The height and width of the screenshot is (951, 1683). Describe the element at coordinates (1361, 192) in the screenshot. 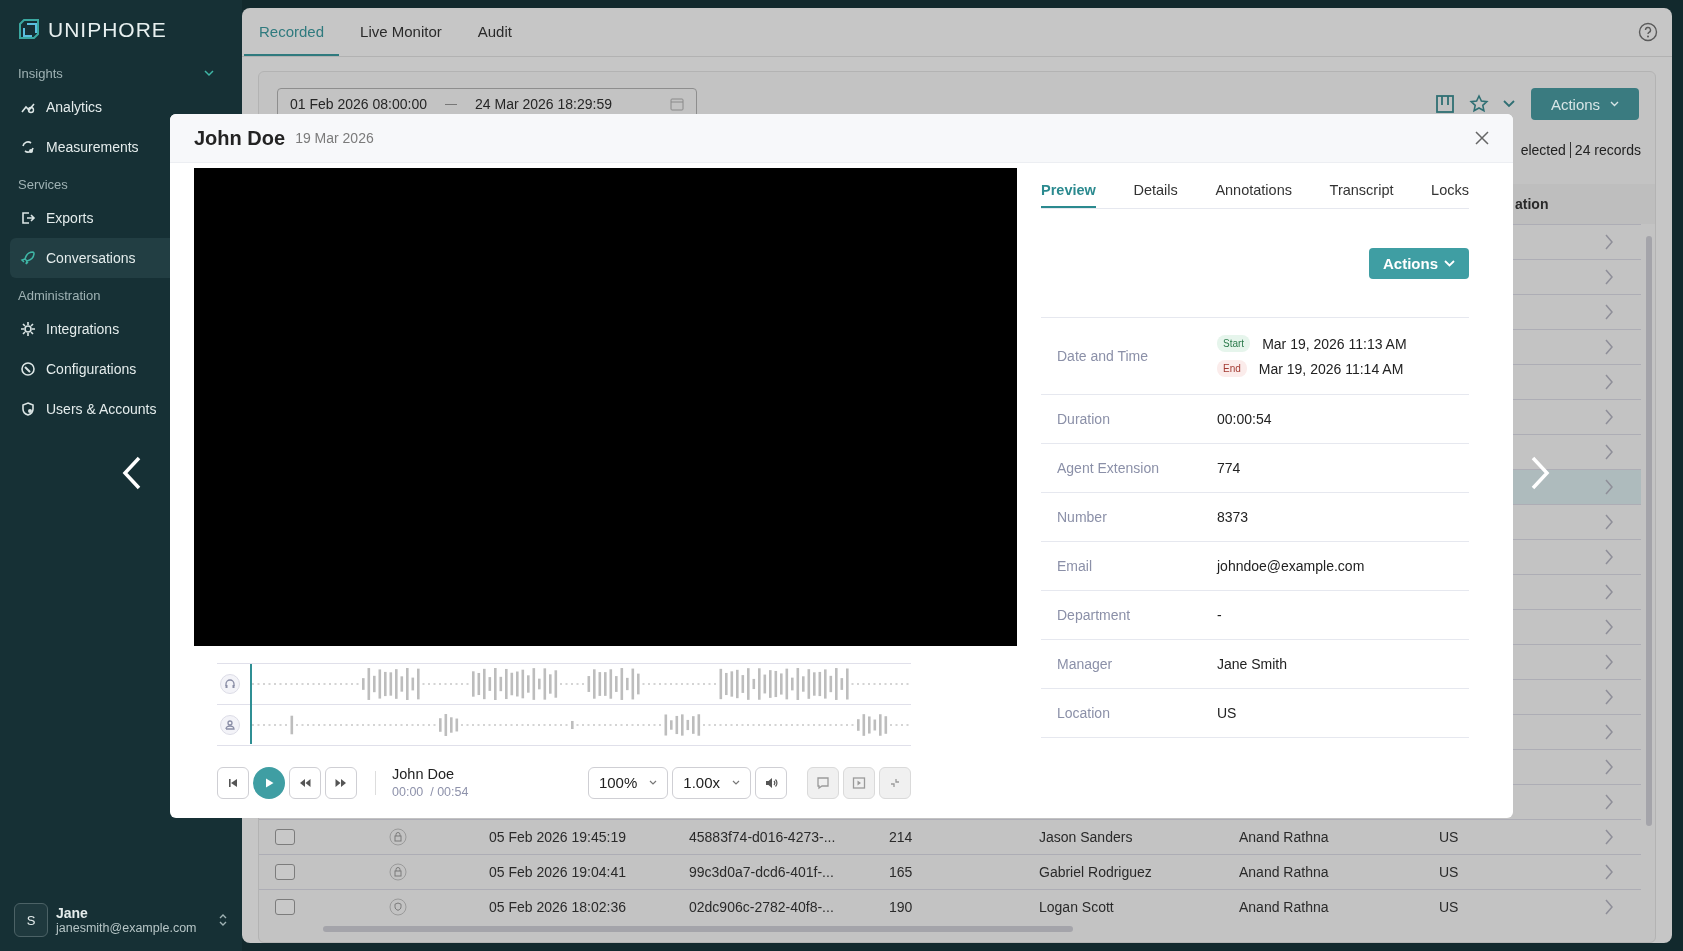

I see `tab: Transcript` at that location.